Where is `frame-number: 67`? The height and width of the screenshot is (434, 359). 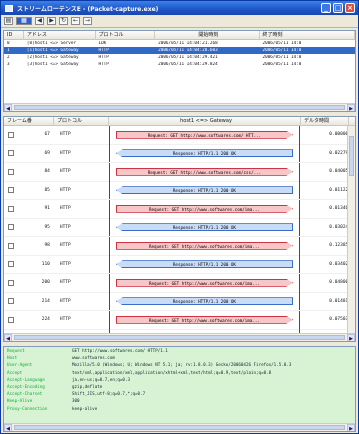 frame-number: 67 is located at coordinates (47, 135).